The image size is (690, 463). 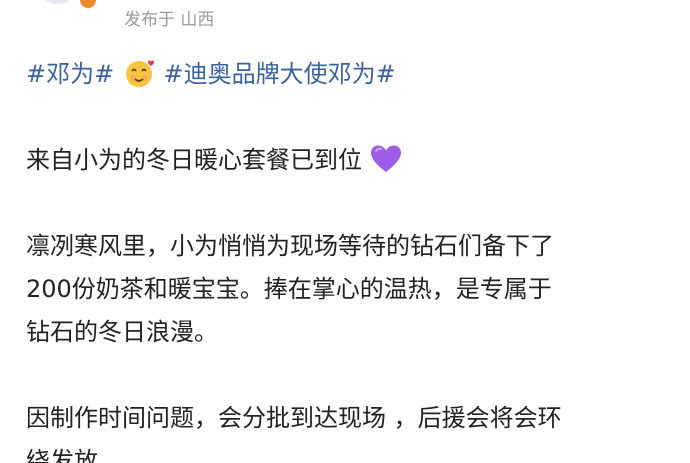 I want to click on body-text: 来自小为的冬日暖心套餐已到位, so click(x=194, y=160).